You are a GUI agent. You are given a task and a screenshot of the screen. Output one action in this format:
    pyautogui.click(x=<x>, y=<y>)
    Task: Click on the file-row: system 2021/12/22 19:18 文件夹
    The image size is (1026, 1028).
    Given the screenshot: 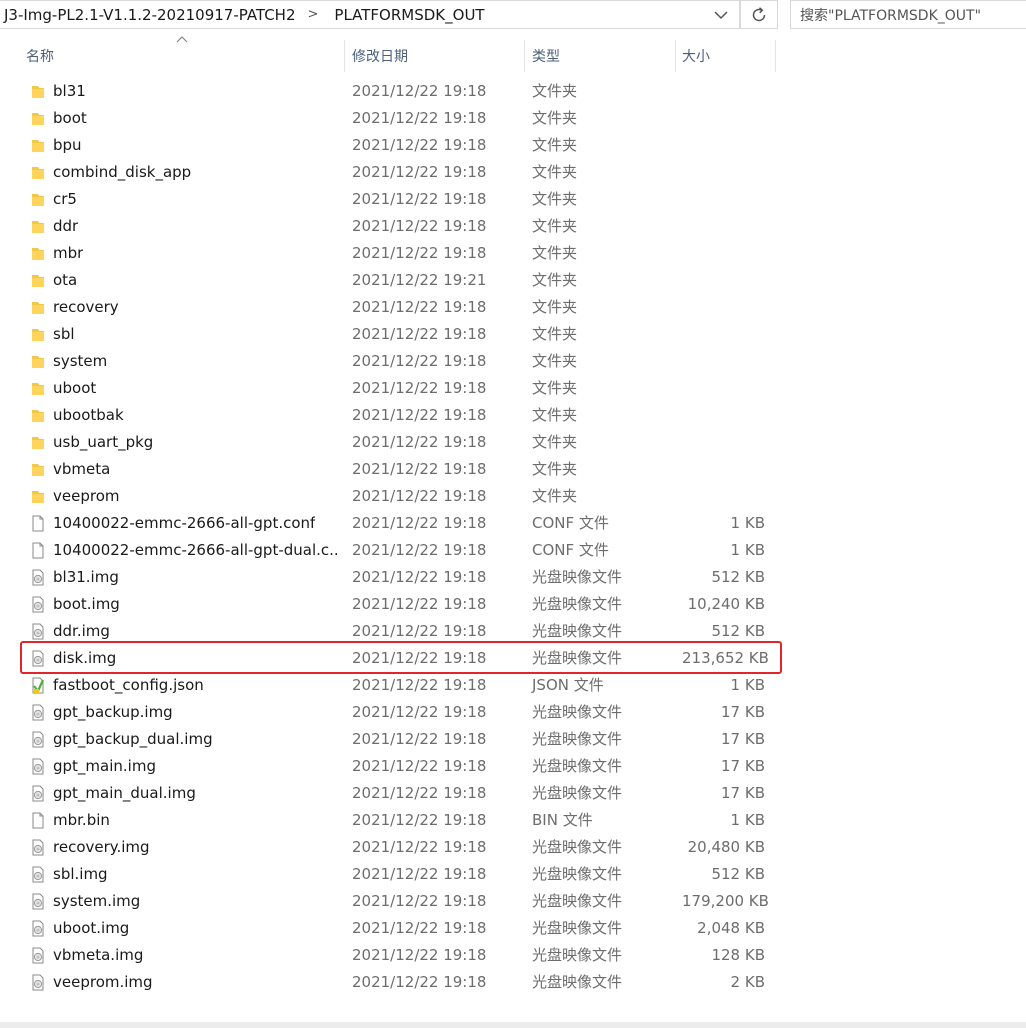 What is the action you would take?
    pyautogui.click(x=400, y=361)
    